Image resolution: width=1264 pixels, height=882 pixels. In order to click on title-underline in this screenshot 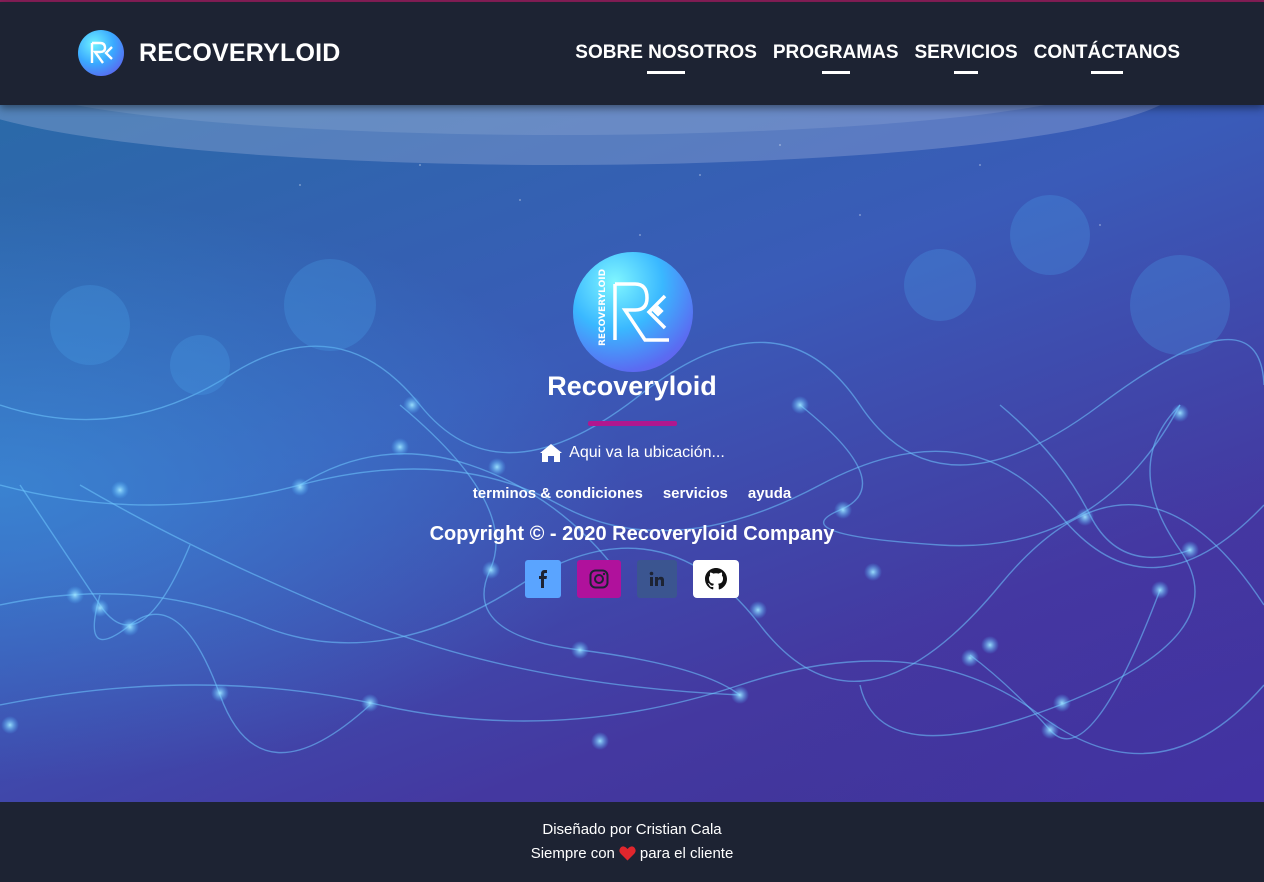, I will do `click(632, 423)`.